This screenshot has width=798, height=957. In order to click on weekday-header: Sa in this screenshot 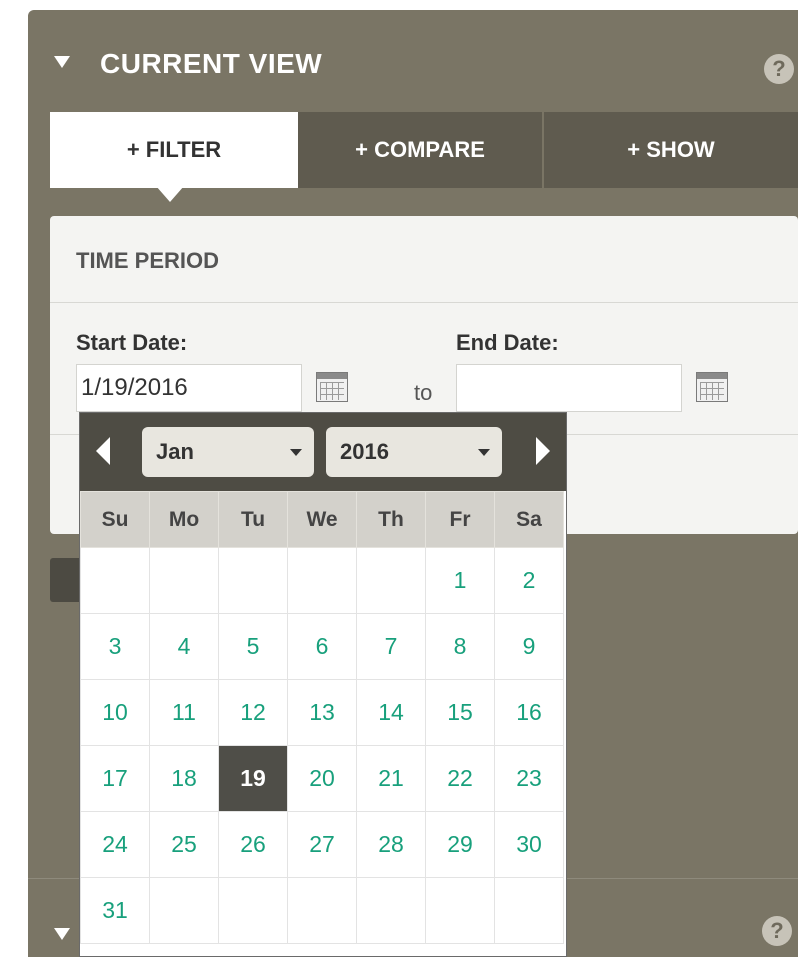, I will do `click(529, 519)`.